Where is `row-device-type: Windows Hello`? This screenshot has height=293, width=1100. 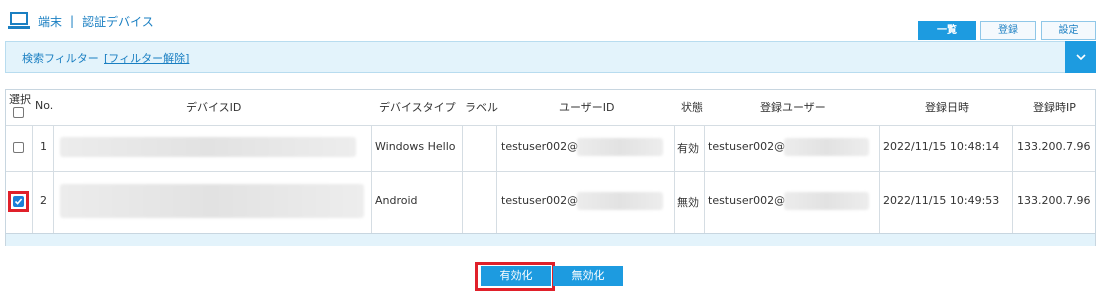 row-device-type: Windows Hello is located at coordinates (415, 146).